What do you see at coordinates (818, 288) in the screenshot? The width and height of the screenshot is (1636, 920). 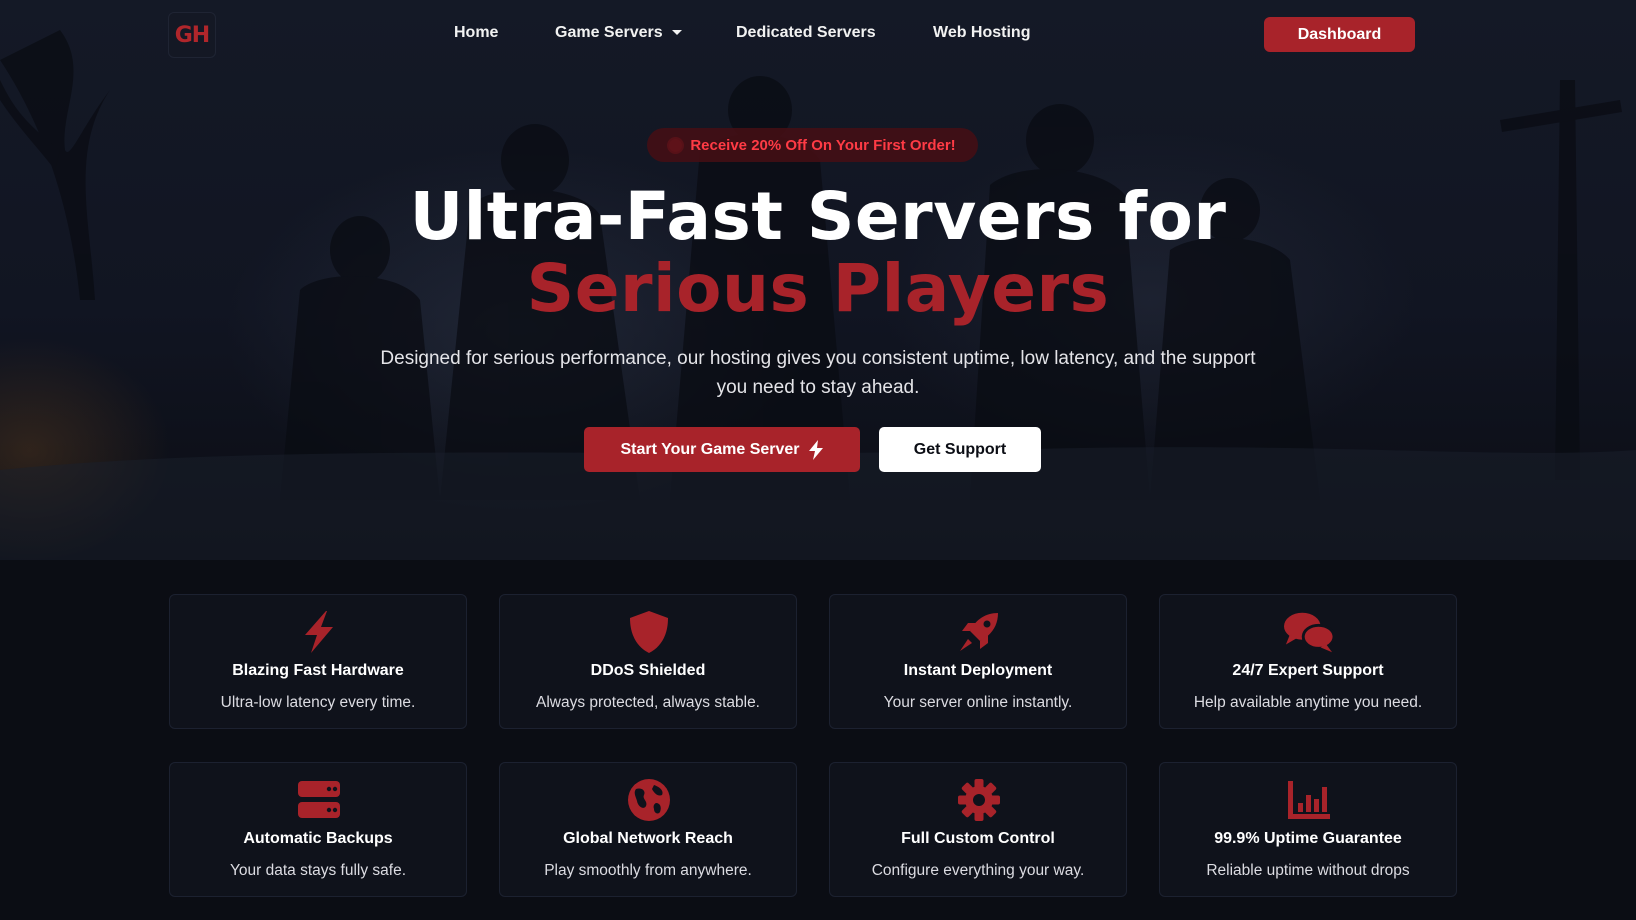 I see `hero-headline-line2: Serious Players` at bounding box center [818, 288].